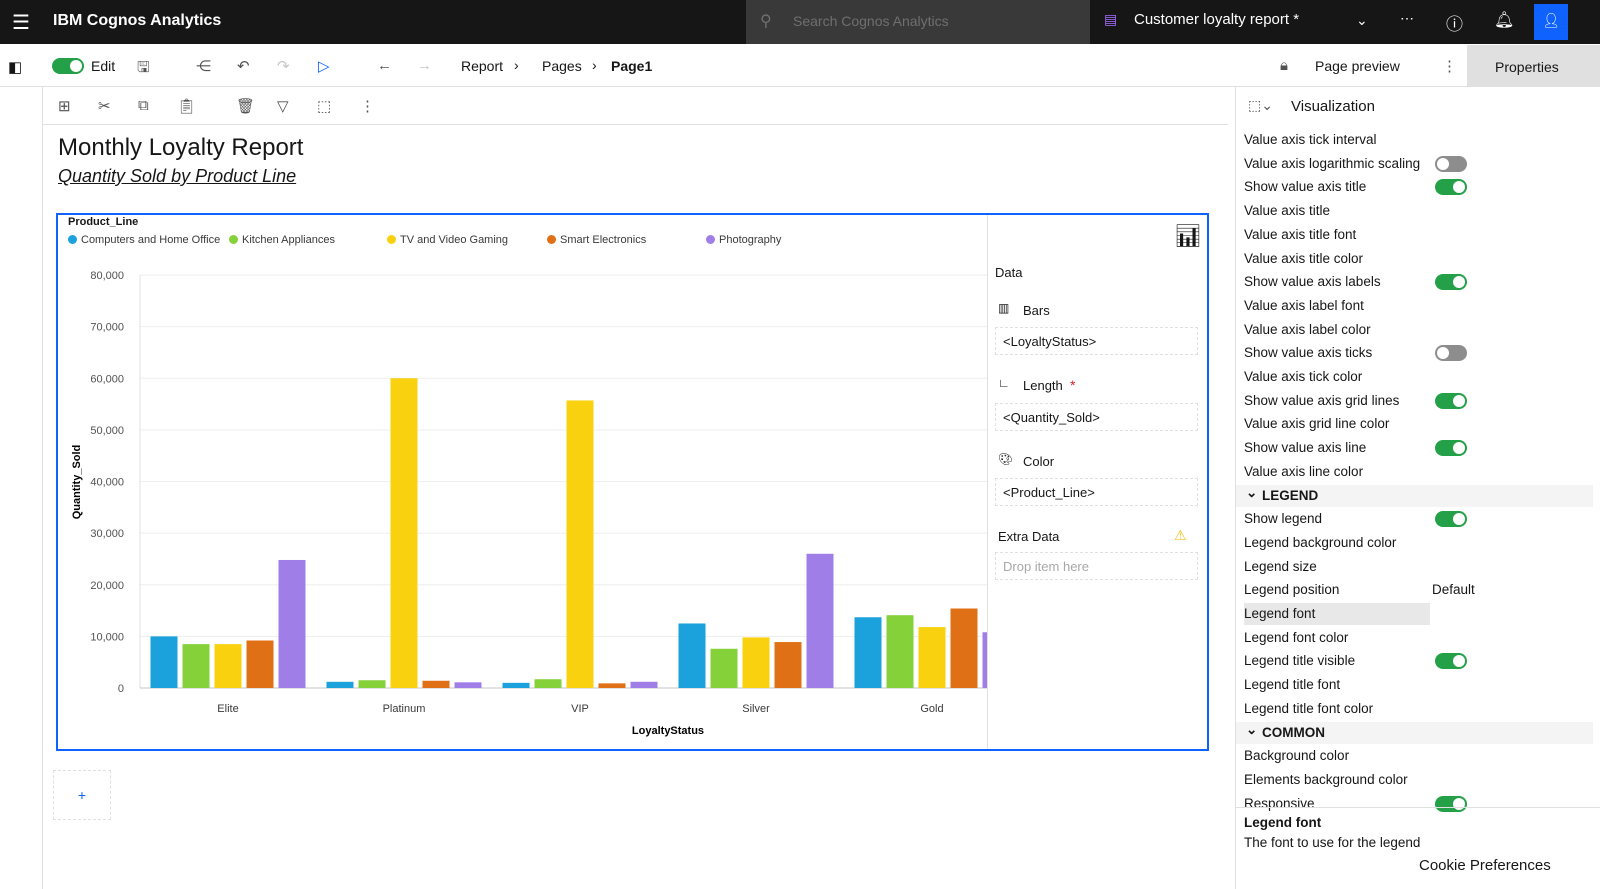 The image size is (1600, 889). What do you see at coordinates (180, 148) in the screenshot?
I see `report-title: Monthly Loyalty Report` at bounding box center [180, 148].